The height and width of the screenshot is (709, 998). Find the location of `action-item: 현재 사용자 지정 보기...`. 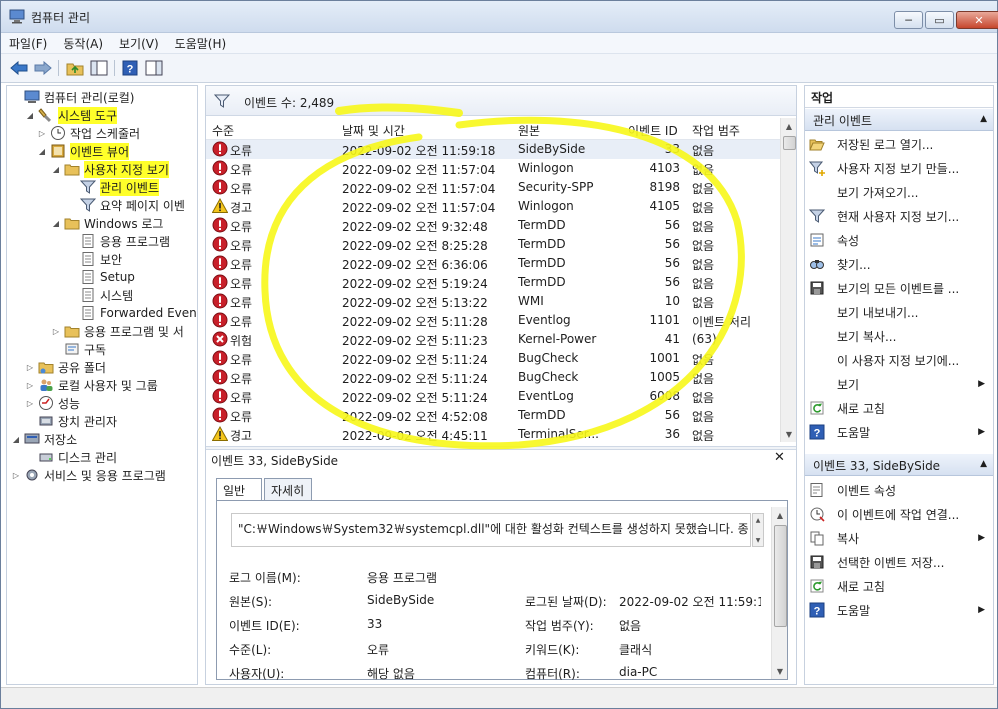

action-item: 현재 사용자 지정 보기... is located at coordinates (899, 216).